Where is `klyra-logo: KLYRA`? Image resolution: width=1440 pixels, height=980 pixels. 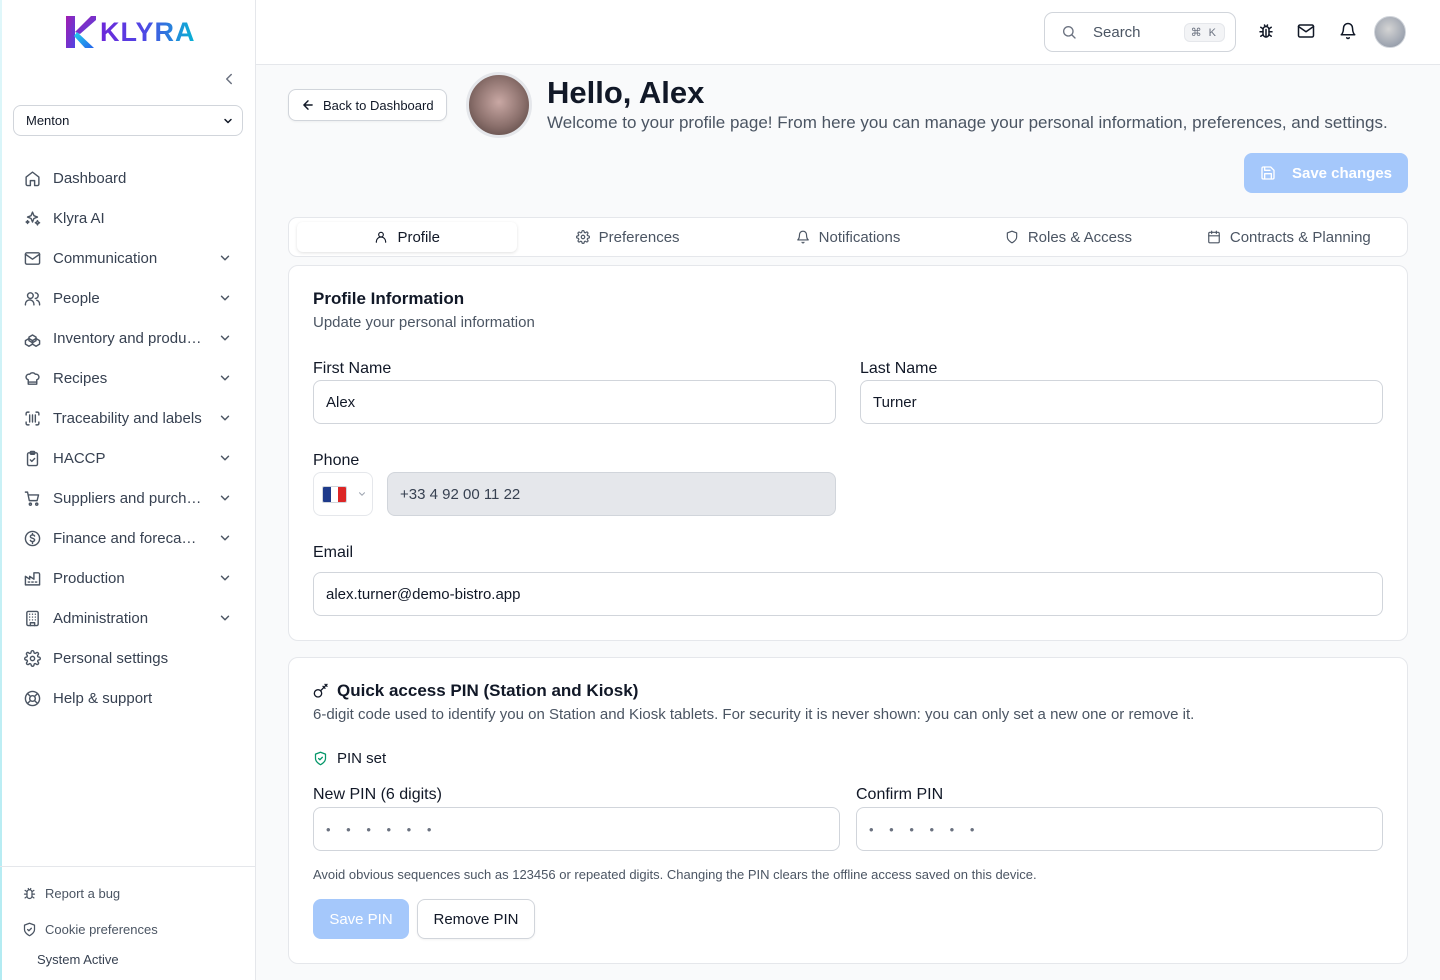
klyra-logo: KLYRA is located at coordinates (130, 32).